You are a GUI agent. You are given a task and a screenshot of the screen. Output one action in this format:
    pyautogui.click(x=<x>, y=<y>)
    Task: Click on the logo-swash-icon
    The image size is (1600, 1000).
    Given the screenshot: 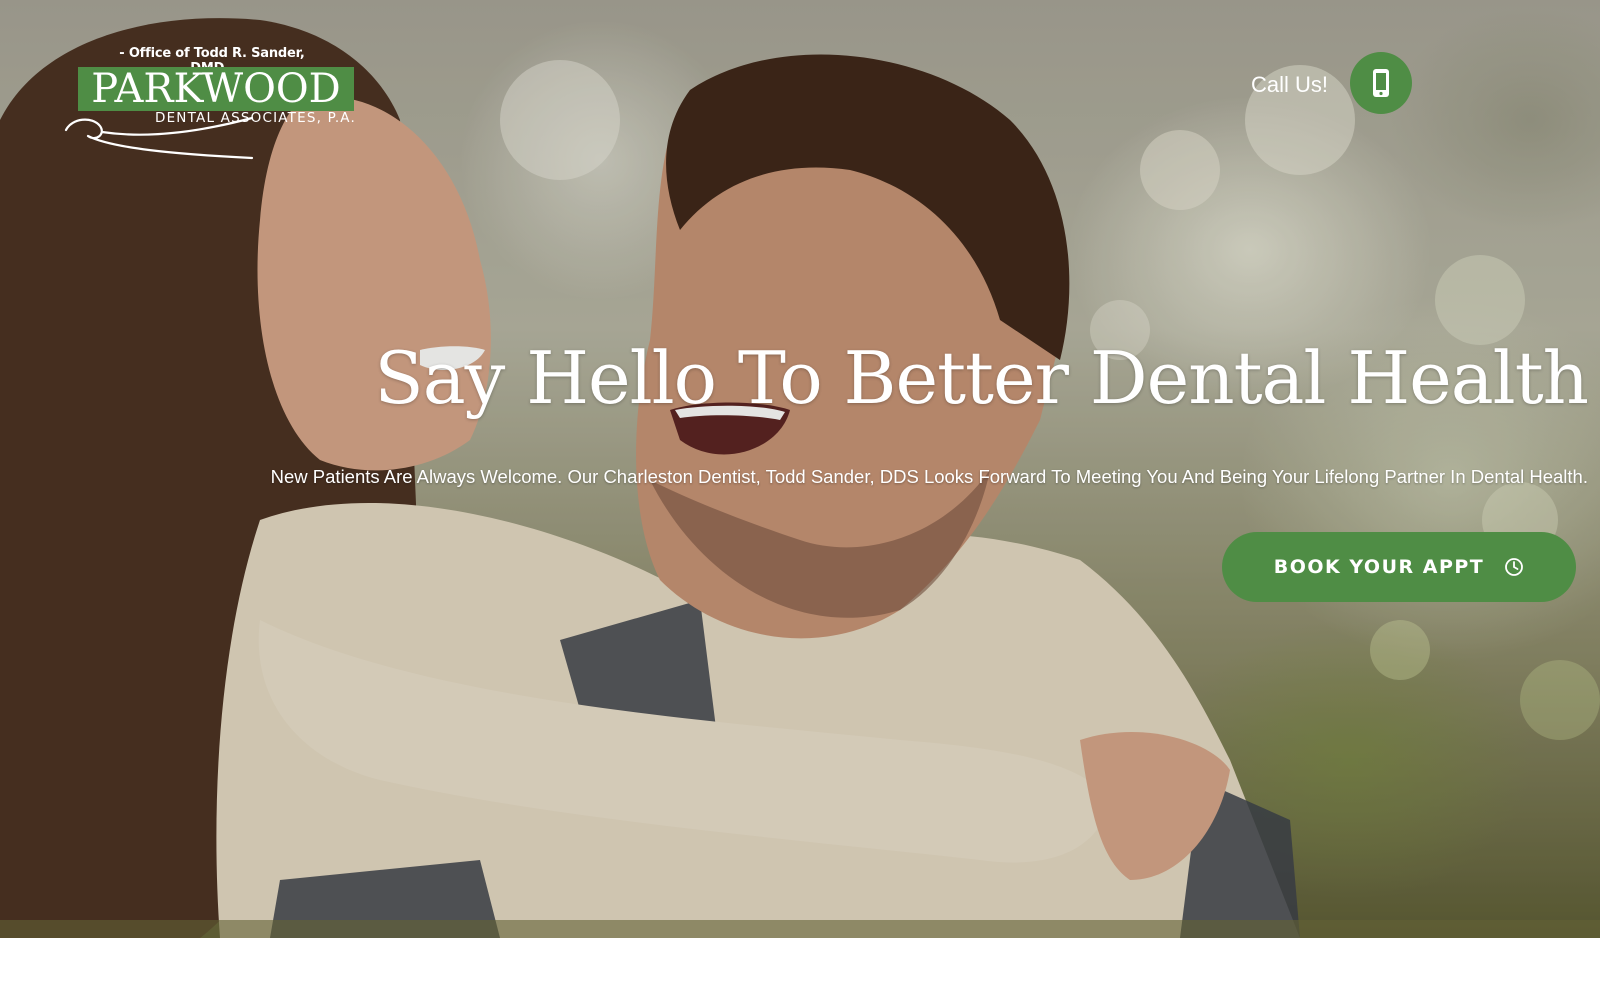 What is the action you would take?
    pyautogui.click(x=159, y=138)
    